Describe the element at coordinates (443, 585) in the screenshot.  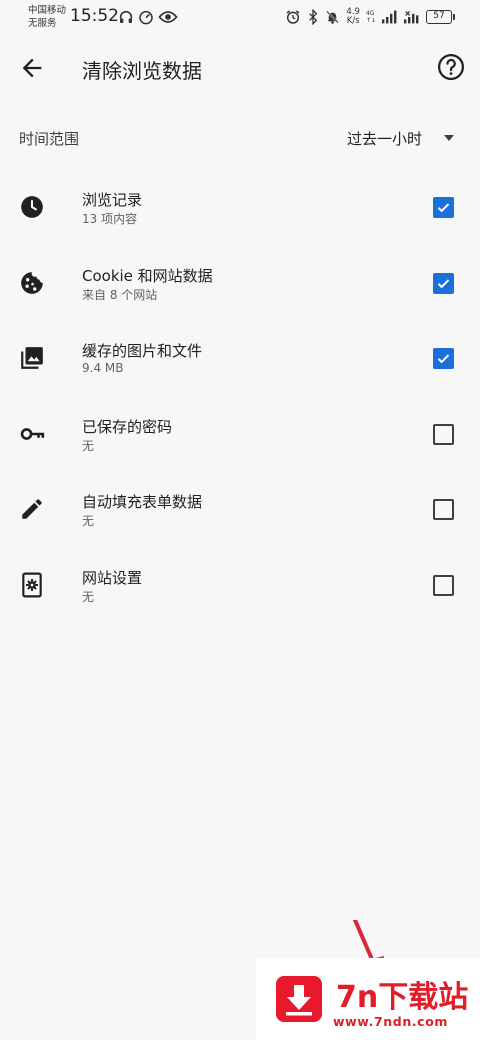
I see `site-settings-checkbox` at that location.